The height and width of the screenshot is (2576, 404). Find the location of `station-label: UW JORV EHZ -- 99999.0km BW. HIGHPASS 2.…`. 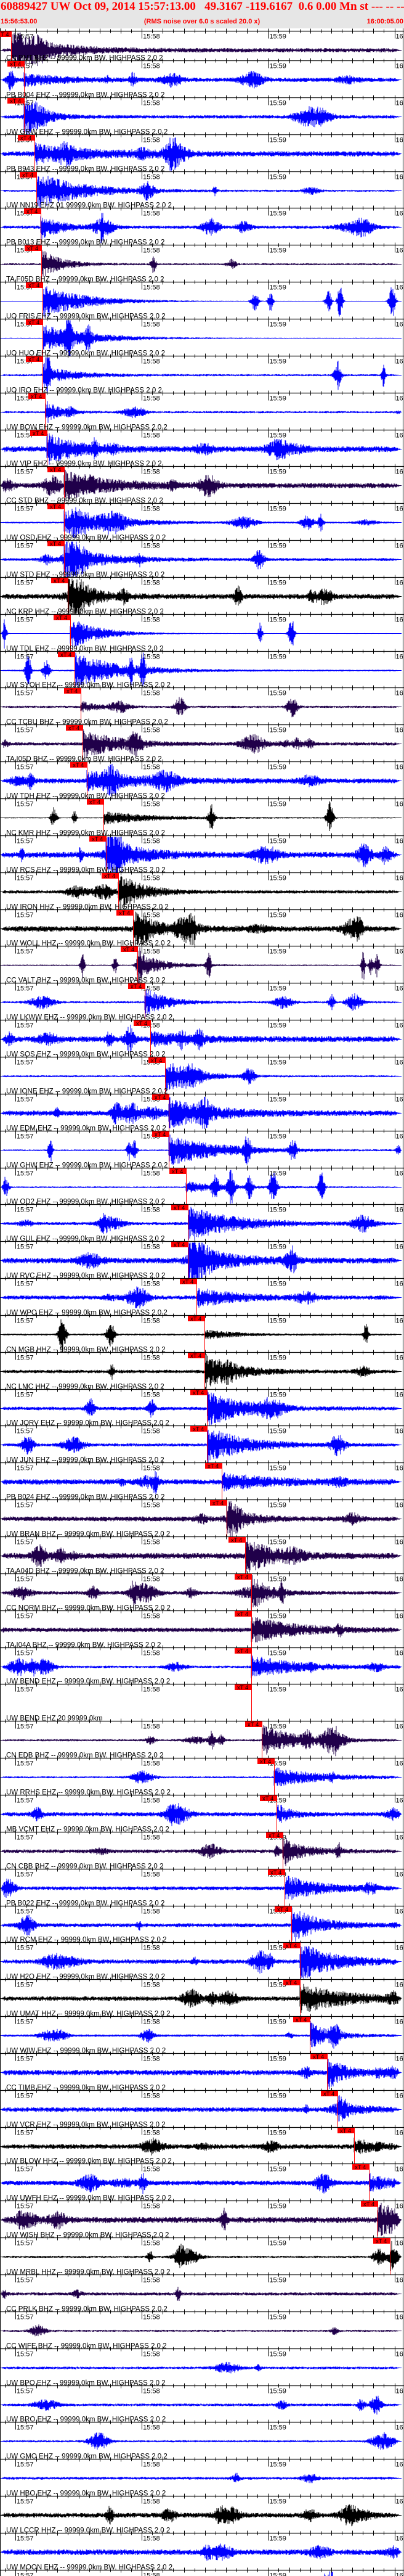

station-label: UW JORV EHZ -- 99999.0km BW. HIGHPASS 2.… is located at coordinates (88, 1423).